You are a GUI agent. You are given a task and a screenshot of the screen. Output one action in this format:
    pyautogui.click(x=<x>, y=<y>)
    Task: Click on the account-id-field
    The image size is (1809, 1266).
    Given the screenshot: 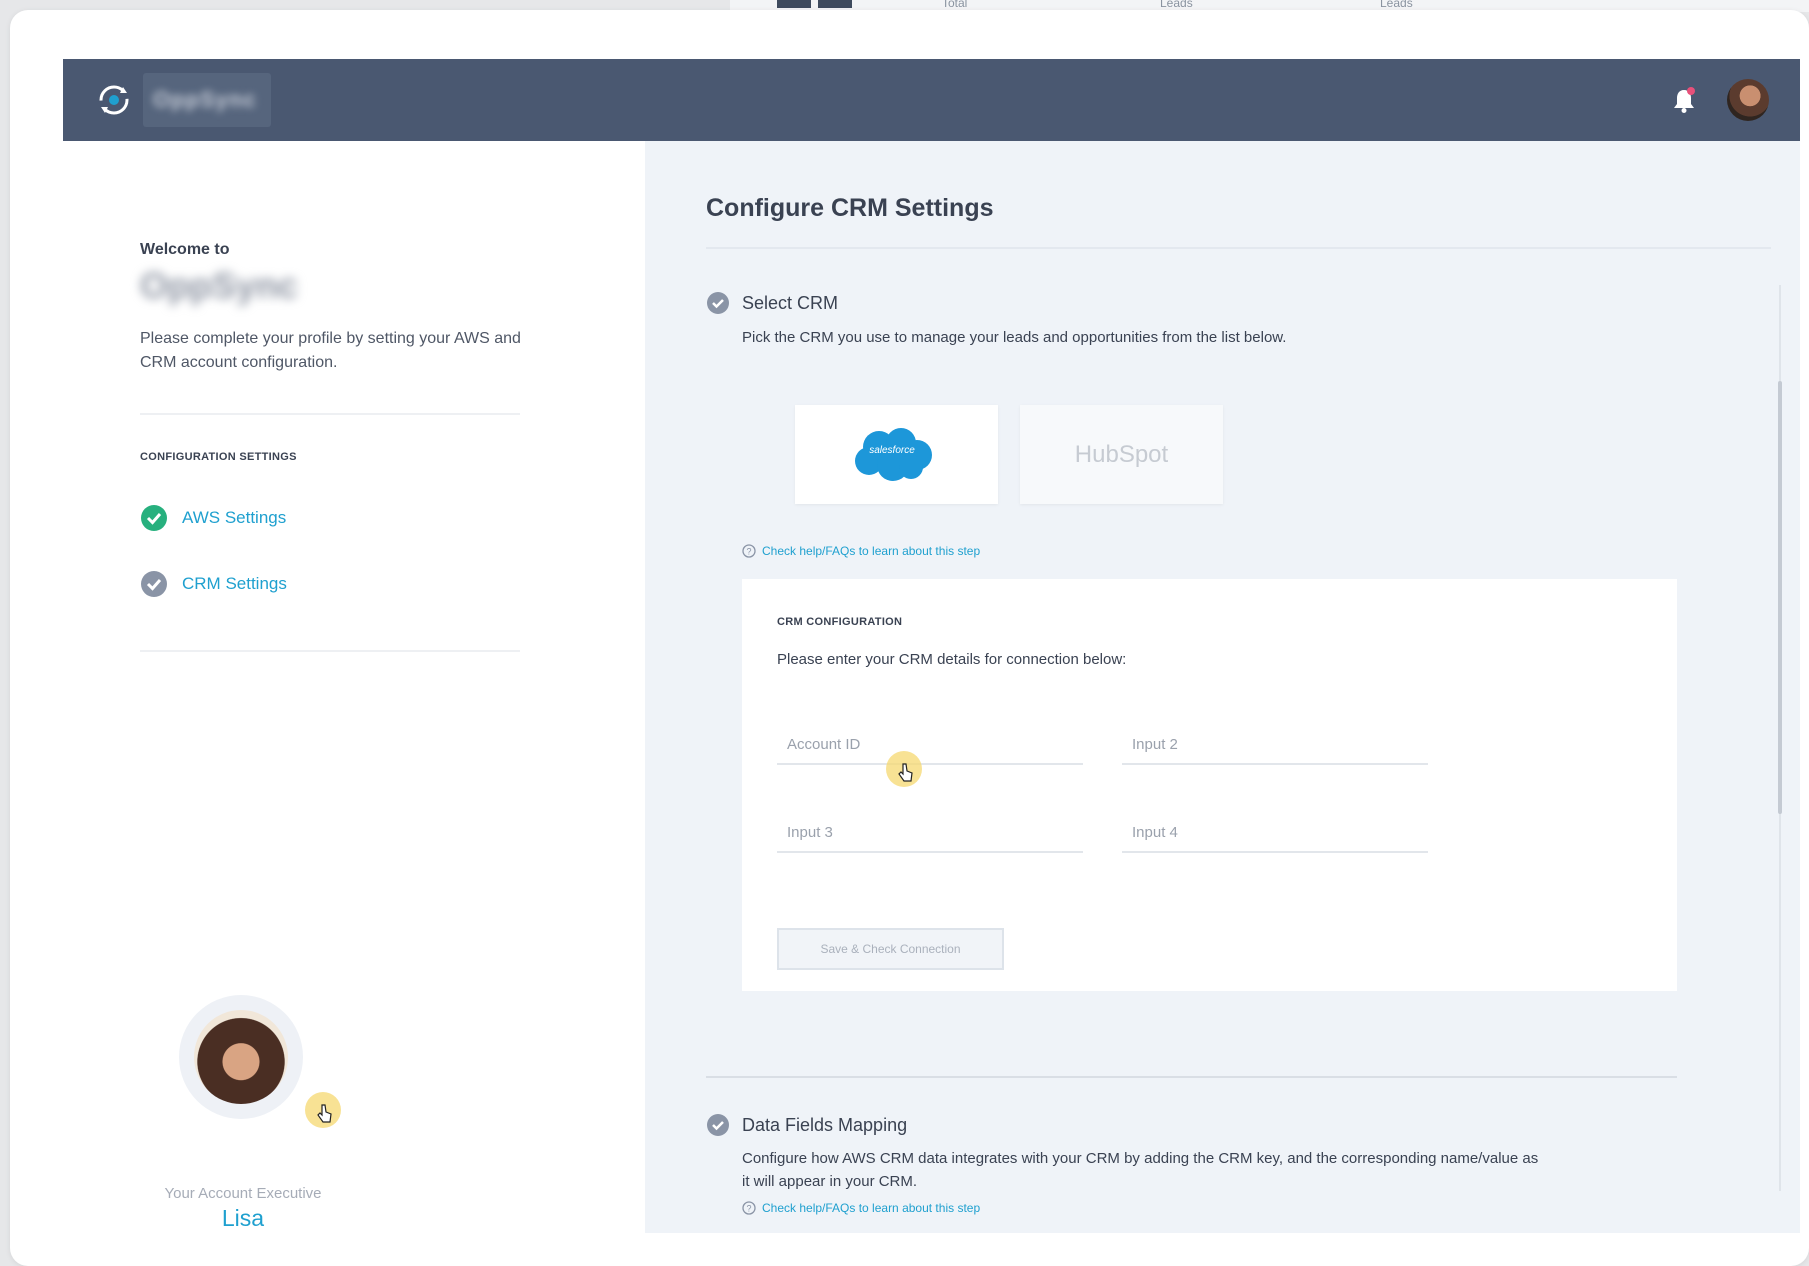 What is the action you would take?
    pyautogui.click(x=930, y=745)
    